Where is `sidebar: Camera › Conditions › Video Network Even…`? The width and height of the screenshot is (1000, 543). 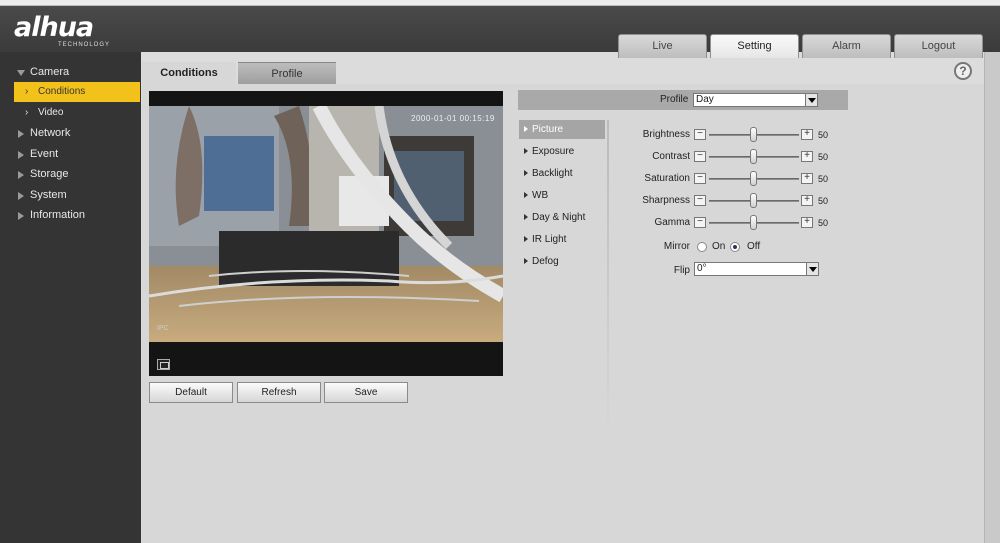
sidebar: Camera › Conditions › Video Network Even… is located at coordinates (70, 297).